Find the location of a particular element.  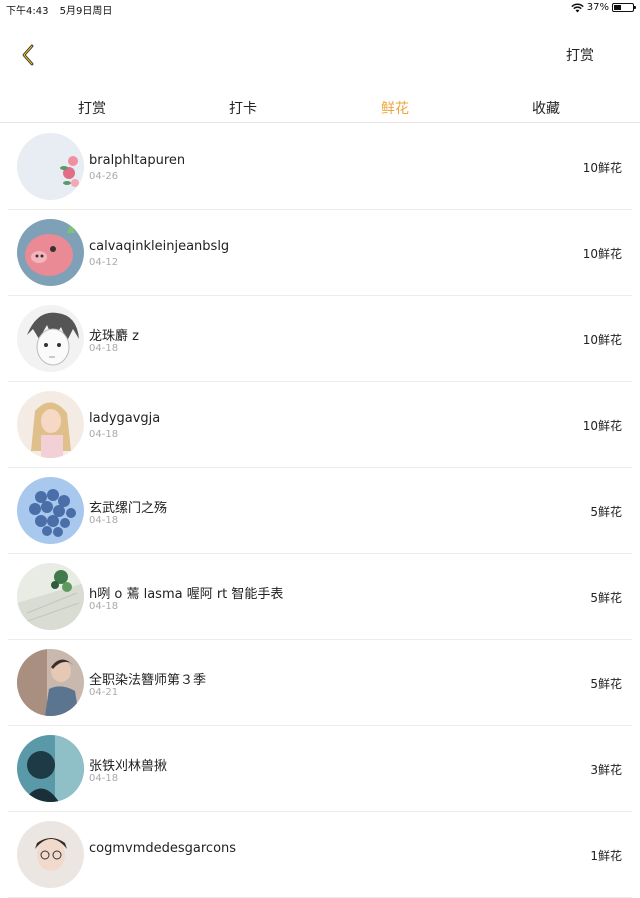

gift-date: 04-26 is located at coordinates (104, 176).